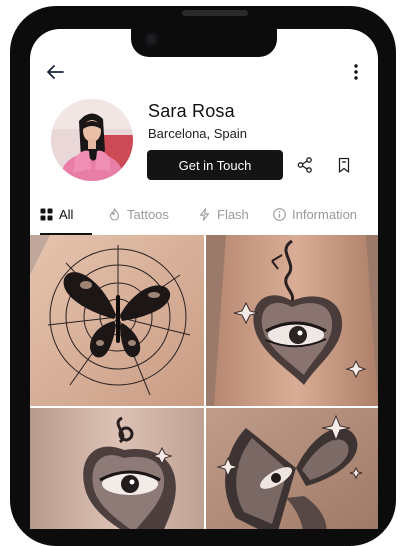 This screenshot has height=546, width=408. What do you see at coordinates (114, 214) in the screenshot?
I see `flame-icon` at bounding box center [114, 214].